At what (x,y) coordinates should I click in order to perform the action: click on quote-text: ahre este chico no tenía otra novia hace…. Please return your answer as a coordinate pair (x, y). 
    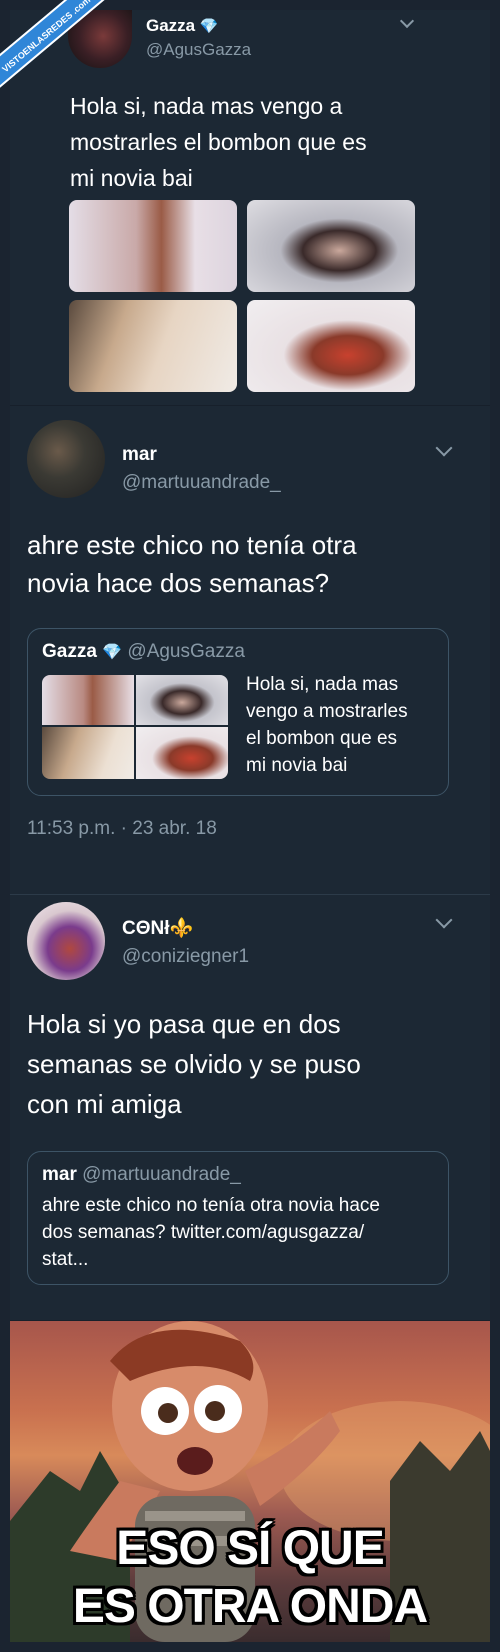
    Looking at the image, I should click on (211, 1232).